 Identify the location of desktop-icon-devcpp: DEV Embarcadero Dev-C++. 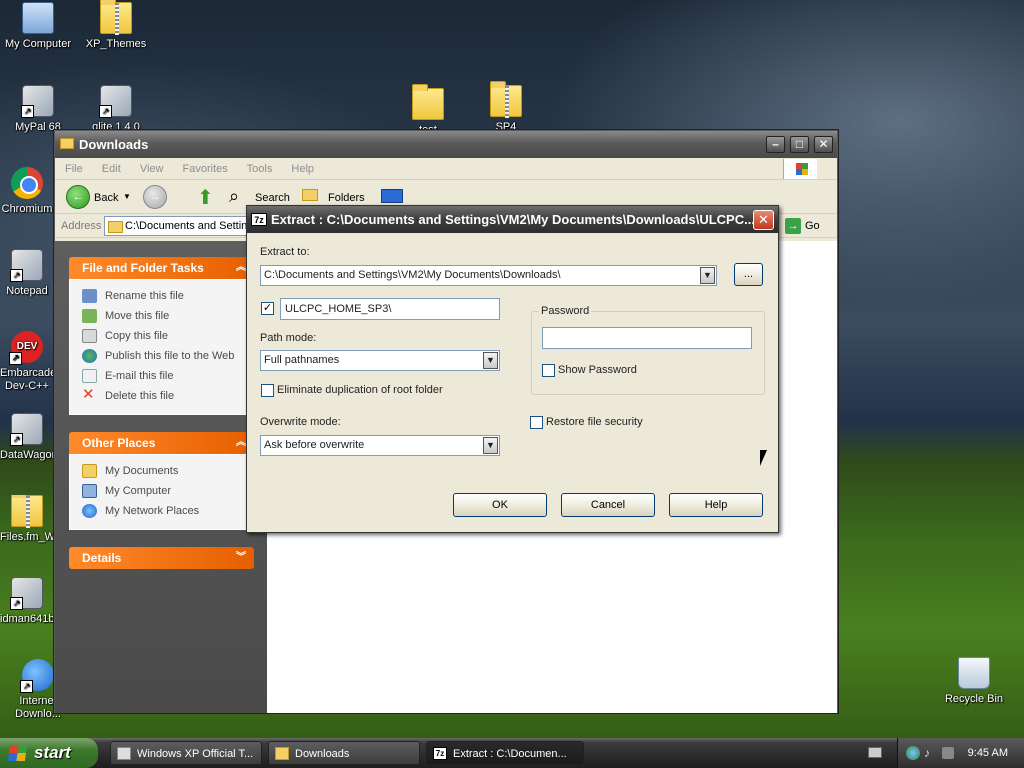
(27, 362).